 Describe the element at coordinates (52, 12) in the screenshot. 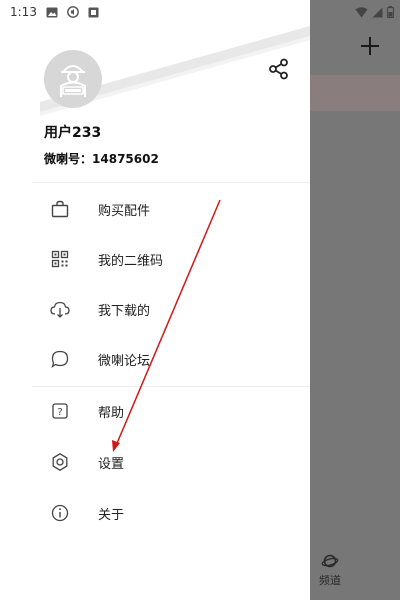

I see `gallery-notification-icon` at that location.